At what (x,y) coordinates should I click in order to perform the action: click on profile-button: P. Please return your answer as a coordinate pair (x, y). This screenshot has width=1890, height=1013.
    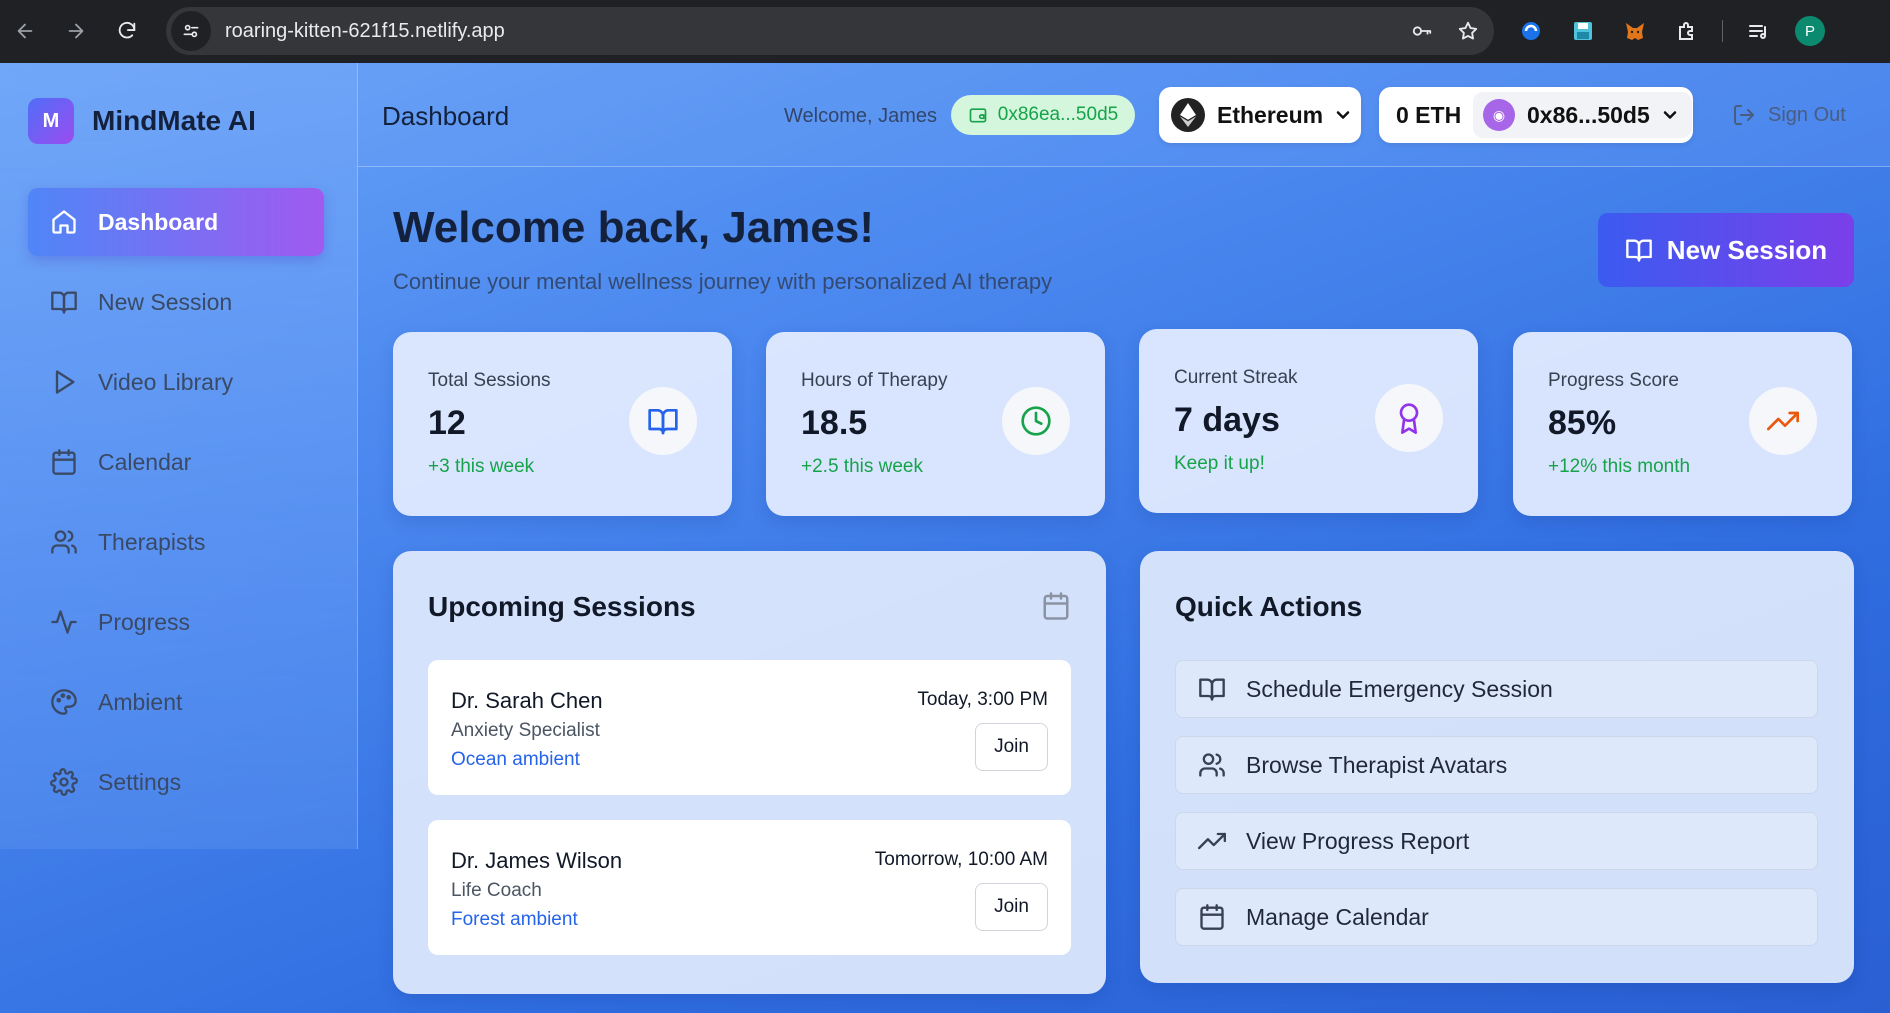
    Looking at the image, I should click on (1810, 31).